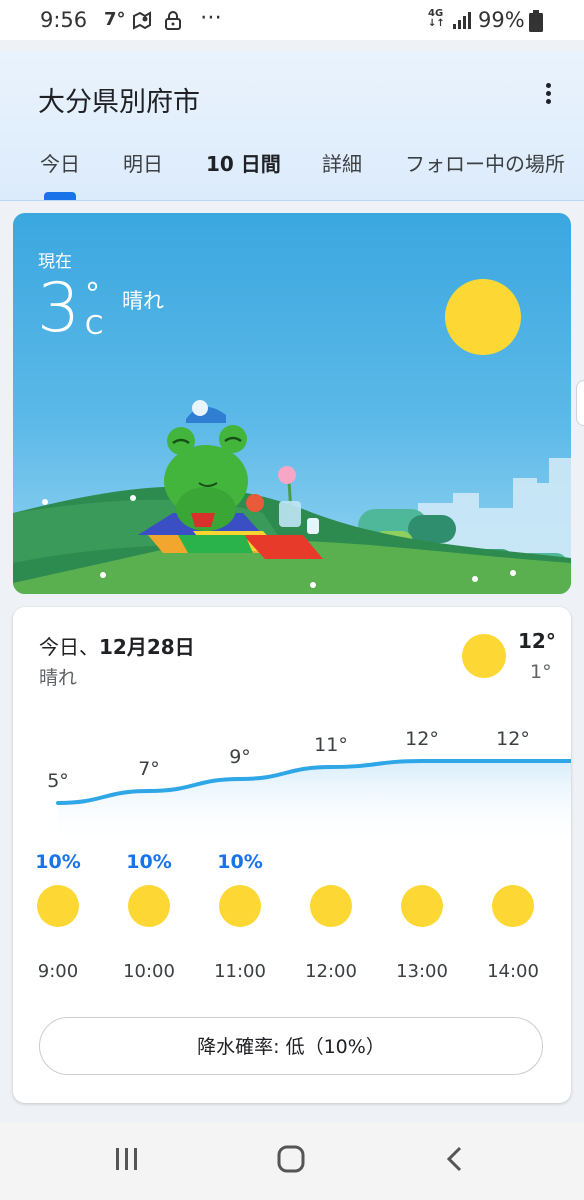 This screenshot has height=1200, width=584. What do you see at coordinates (243, 162) in the screenshot?
I see `tab-10-day: 10 日間` at bounding box center [243, 162].